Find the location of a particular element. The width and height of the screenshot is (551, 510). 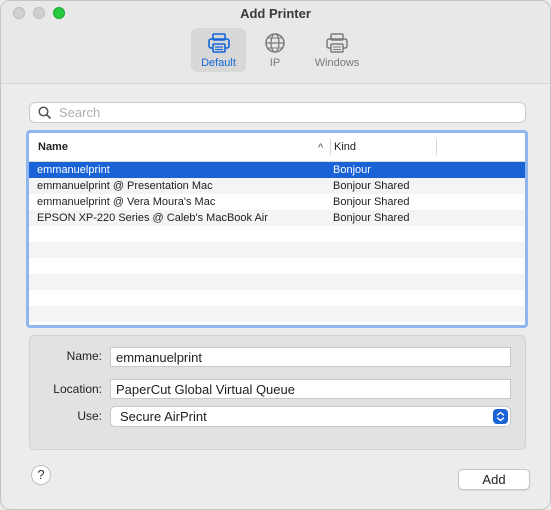

sort-ascending-icon: ^ is located at coordinates (321, 147).